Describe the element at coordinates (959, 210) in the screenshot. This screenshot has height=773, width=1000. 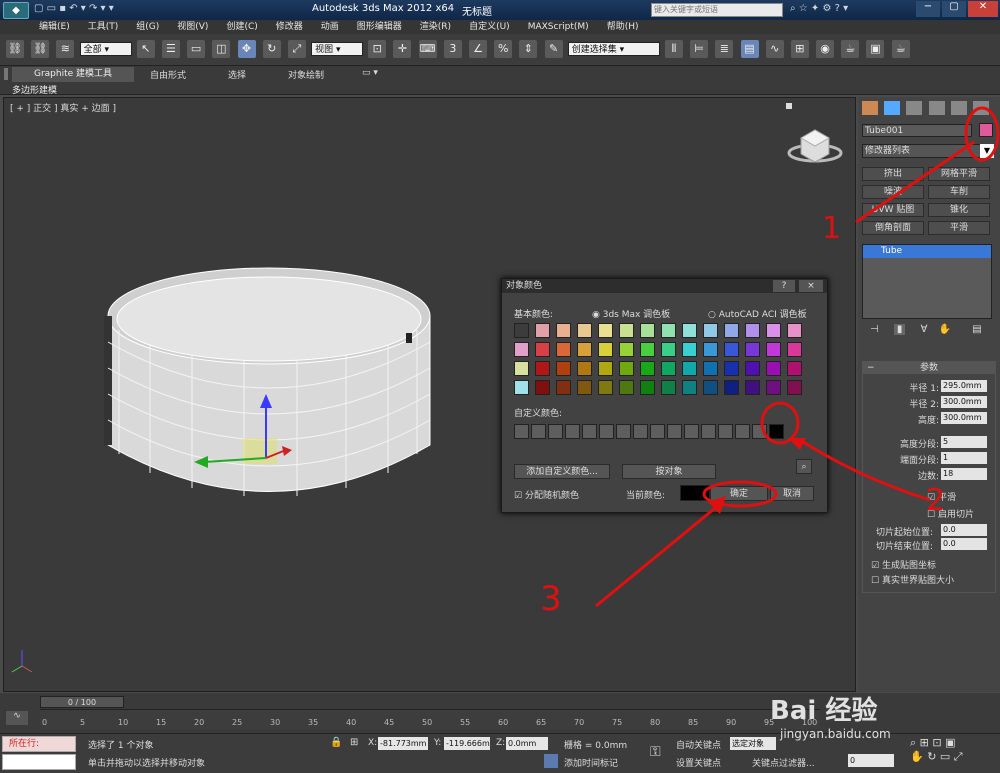
I see `modifier-button: 锥化` at that location.